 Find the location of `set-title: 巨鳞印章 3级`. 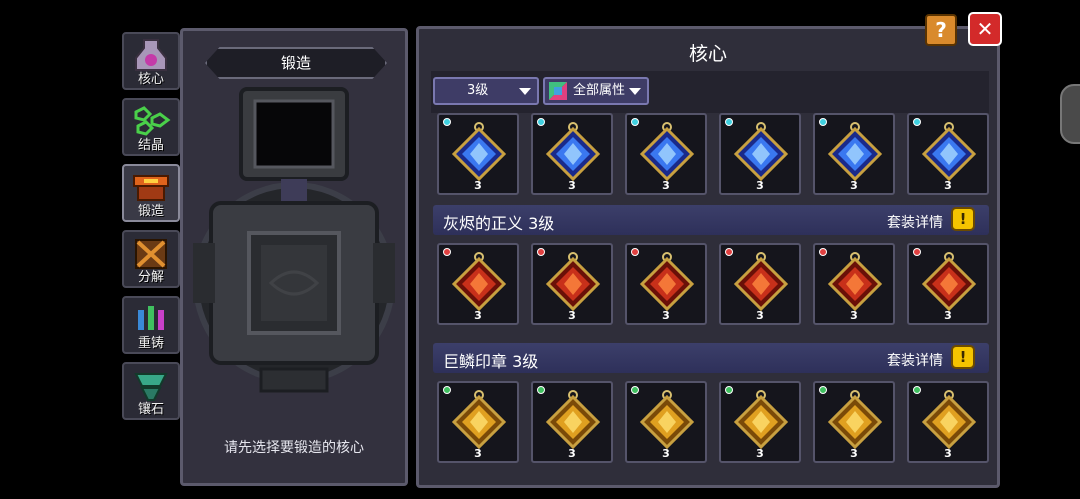

set-title: 巨鳞印章 3级 is located at coordinates (491, 361).